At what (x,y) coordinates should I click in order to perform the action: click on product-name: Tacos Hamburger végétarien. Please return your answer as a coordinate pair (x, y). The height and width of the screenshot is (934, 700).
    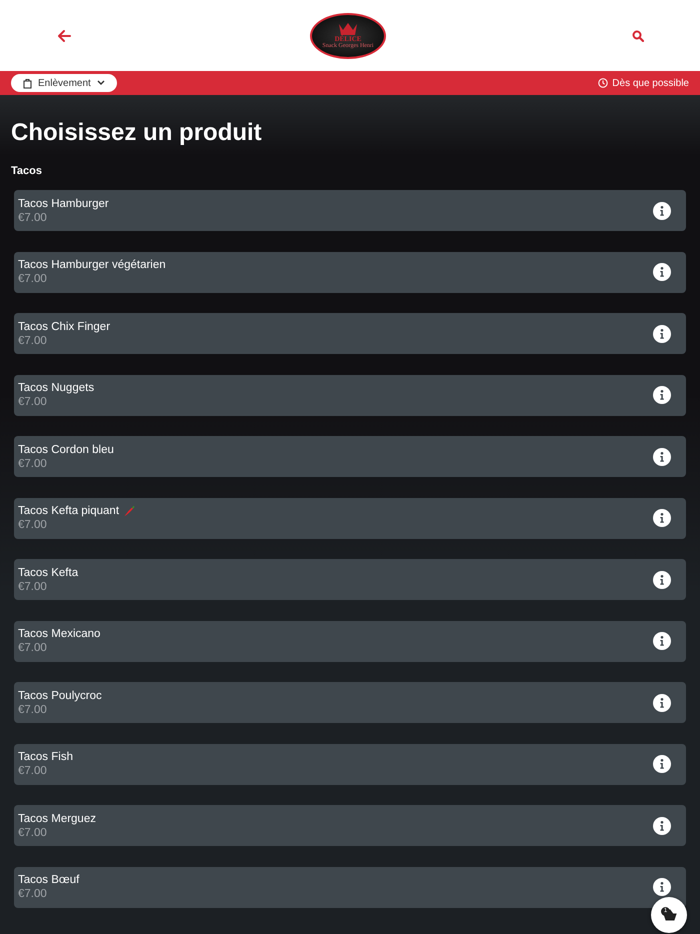
    Looking at the image, I should click on (92, 265).